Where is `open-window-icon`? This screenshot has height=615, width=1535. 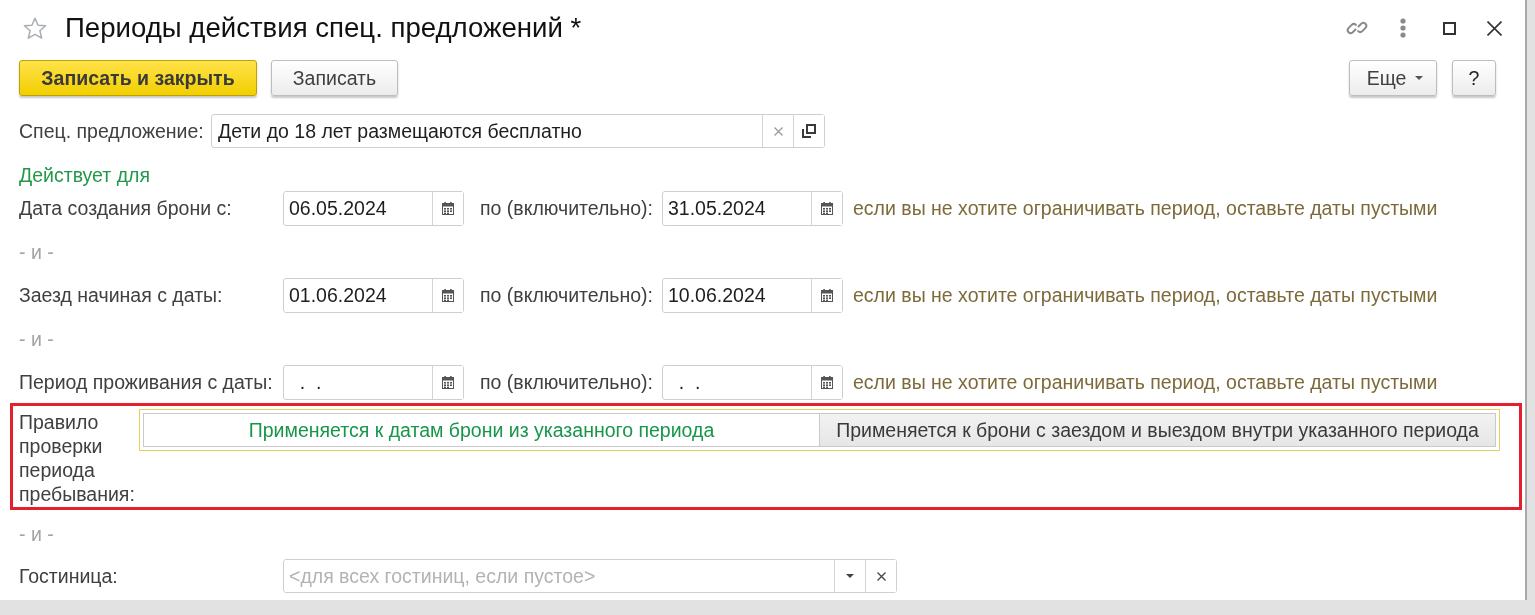
open-window-icon is located at coordinates (809, 131).